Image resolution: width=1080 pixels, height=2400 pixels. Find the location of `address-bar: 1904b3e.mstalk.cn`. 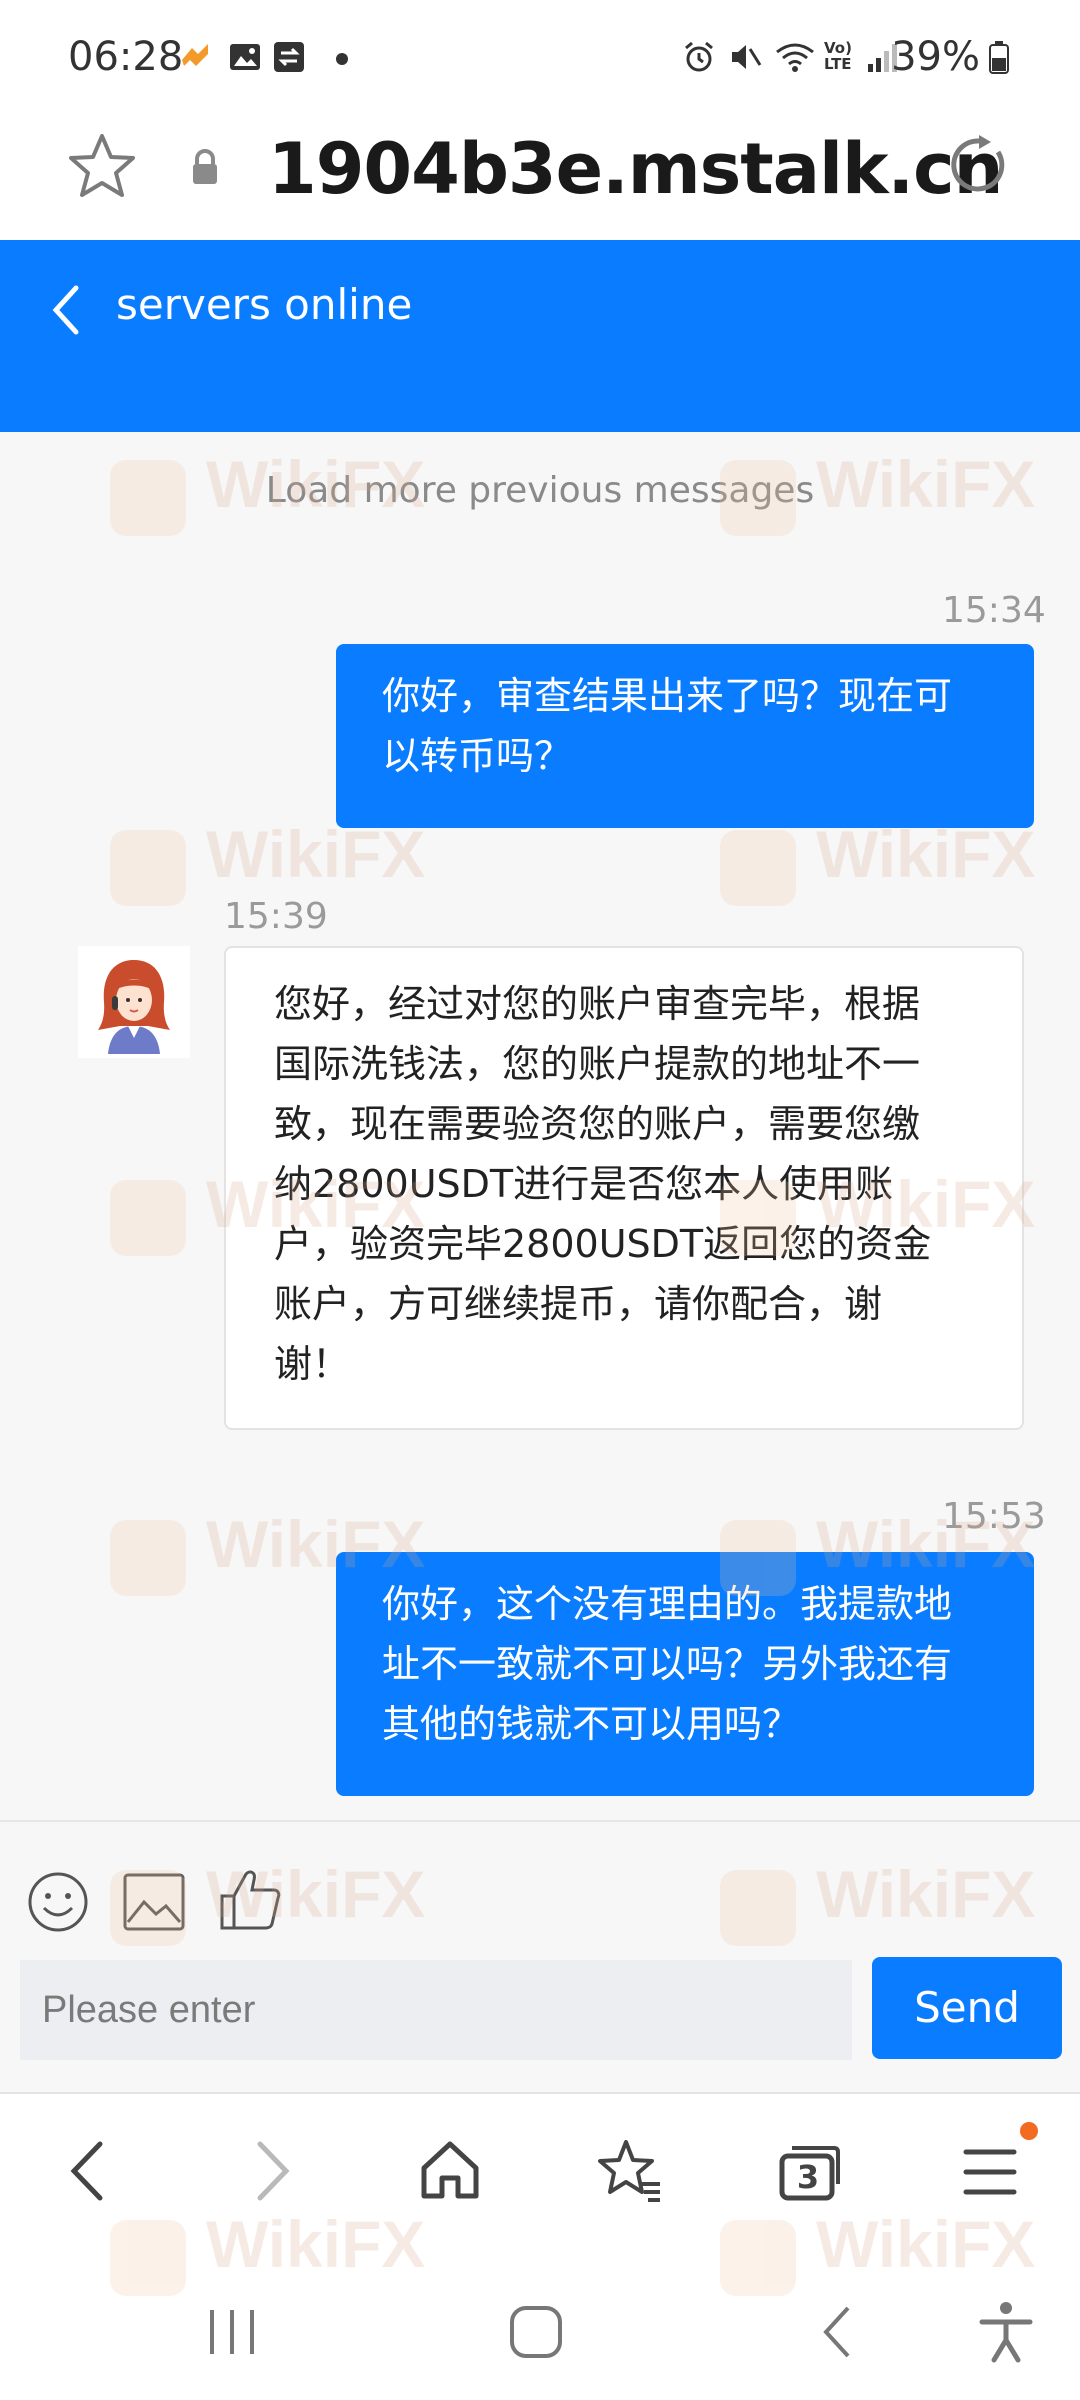

address-bar: 1904b3e.mstalk.cn is located at coordinates (540, 180).